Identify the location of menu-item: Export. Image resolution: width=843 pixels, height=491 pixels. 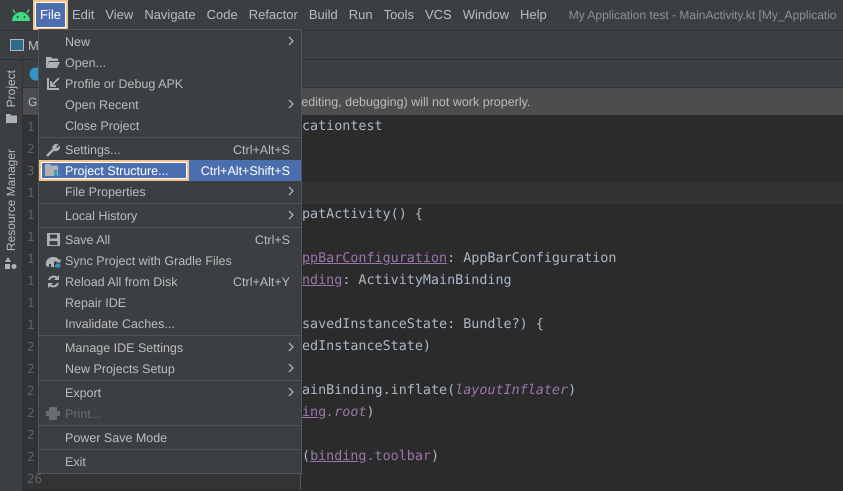
(170, 392).